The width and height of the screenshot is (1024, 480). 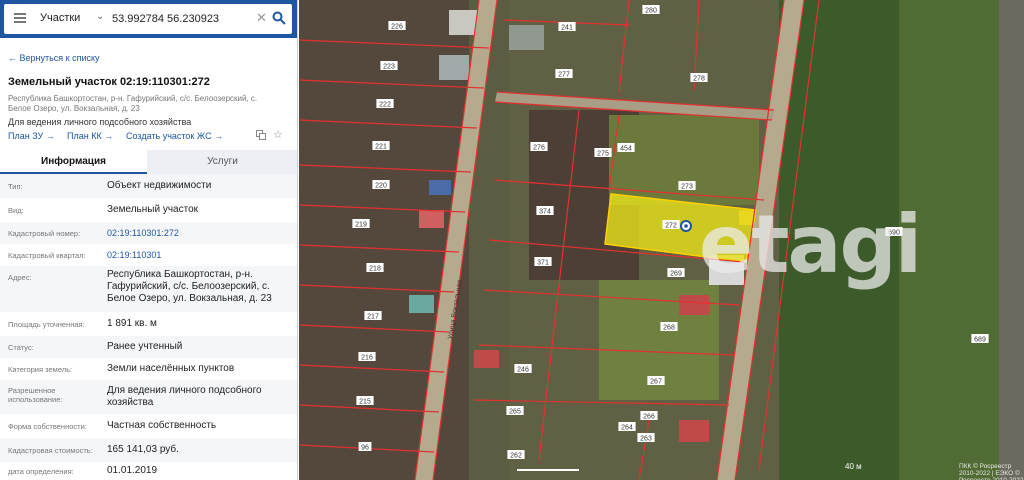 I want to click on parcel-number-label: 221, so click(x=381, y=147).